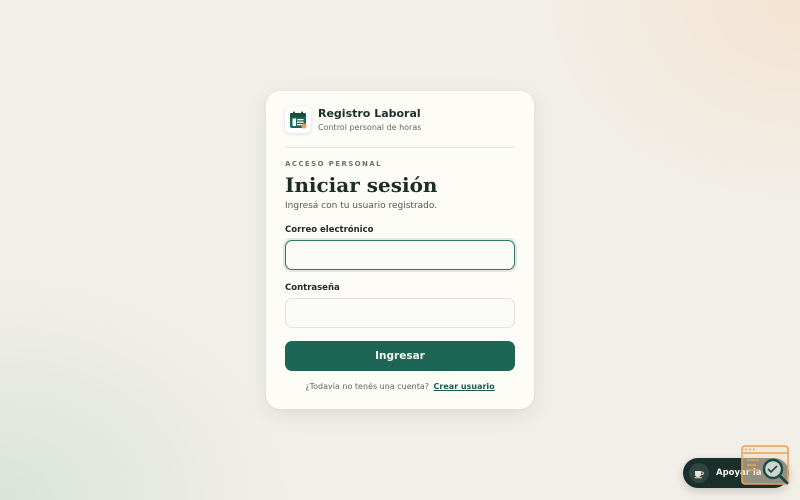 Image resolution: width=800 pixels, height=500 pixels. What do you see at coordinates (400, 356) in the screenshot?
I see `login-button: Ingresar` at bounding box center [400, 356].